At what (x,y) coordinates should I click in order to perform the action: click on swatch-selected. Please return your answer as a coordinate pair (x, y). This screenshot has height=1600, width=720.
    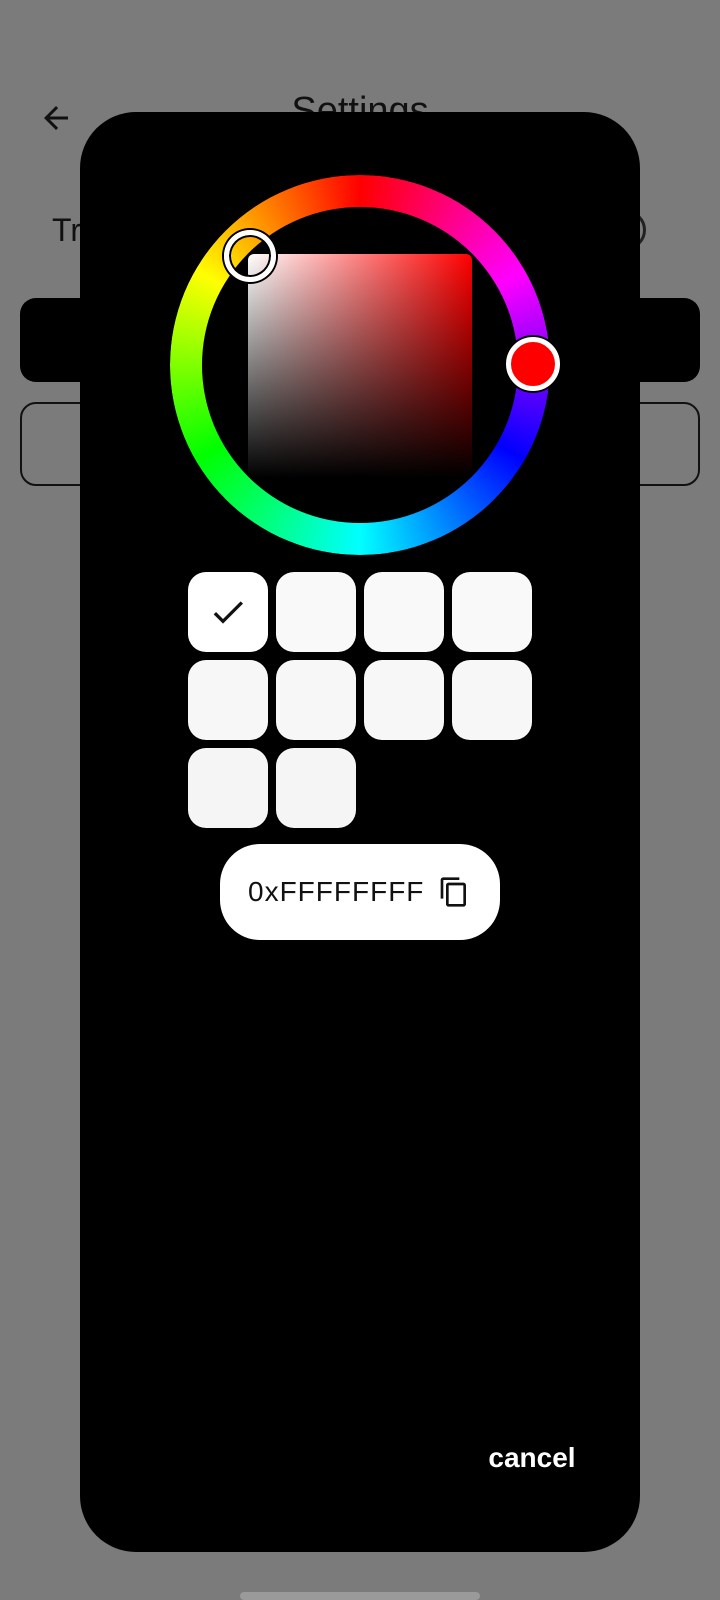
    Looking at the image, I should click on (228, 612).